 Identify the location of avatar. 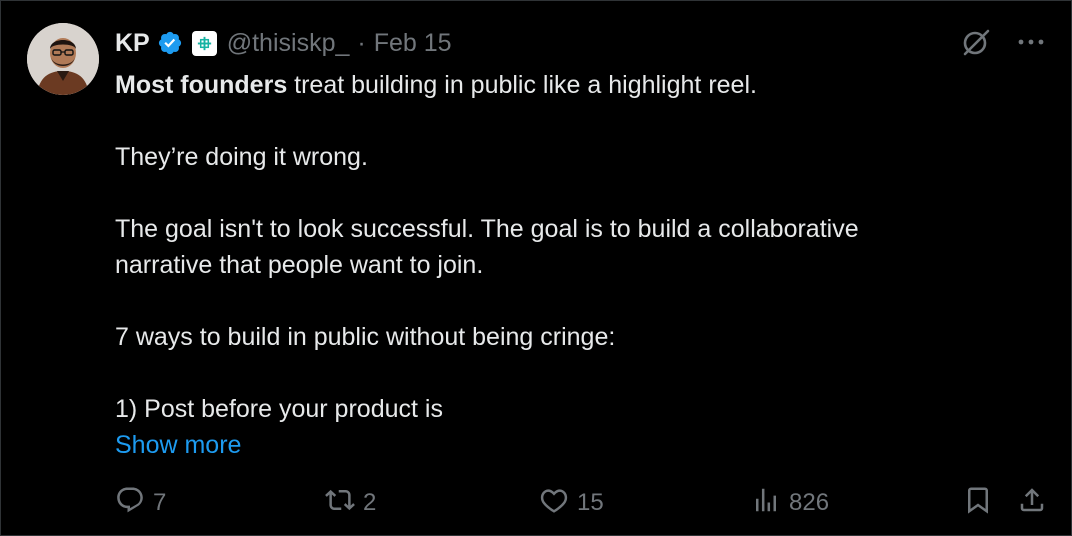
(63, 59).